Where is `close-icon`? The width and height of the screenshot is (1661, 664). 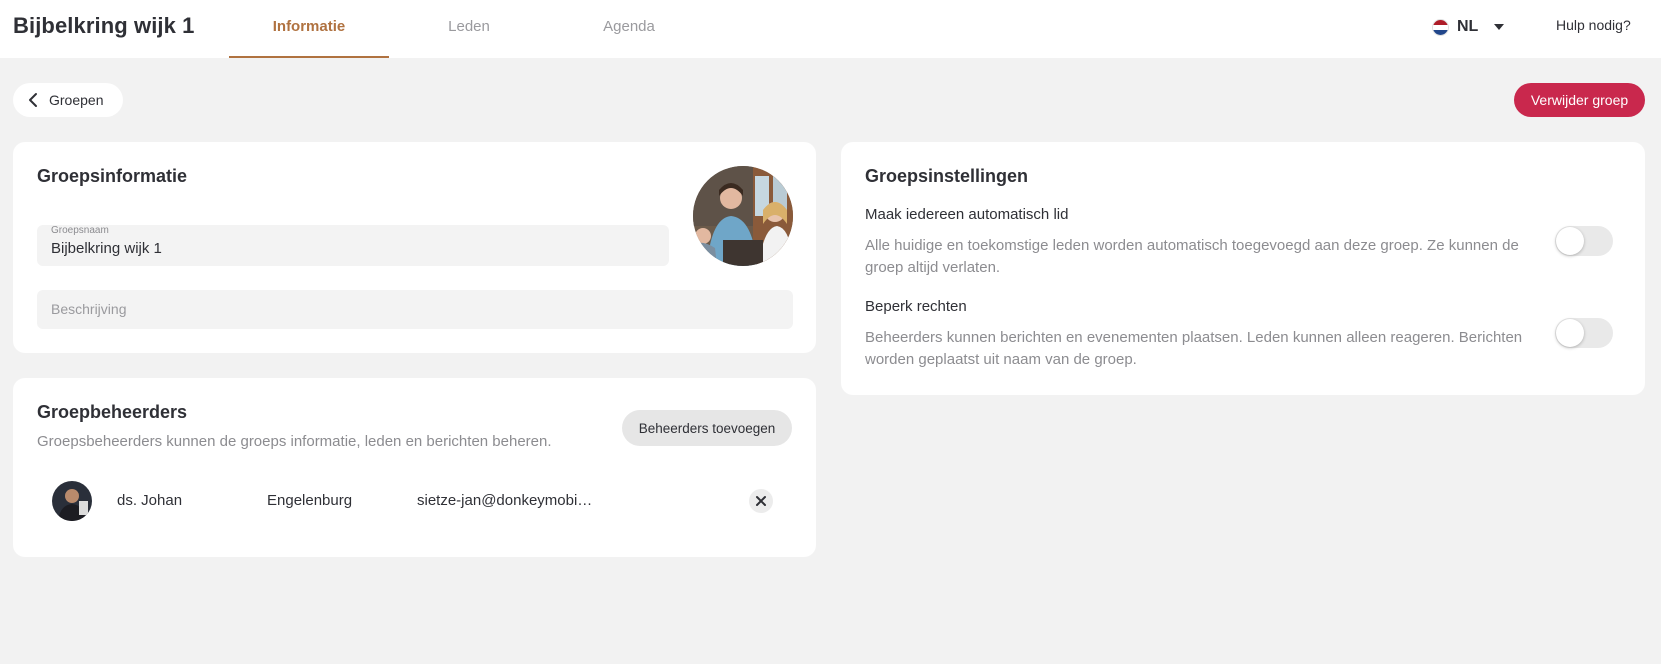 close-icon is located at coordinates (761, 501).